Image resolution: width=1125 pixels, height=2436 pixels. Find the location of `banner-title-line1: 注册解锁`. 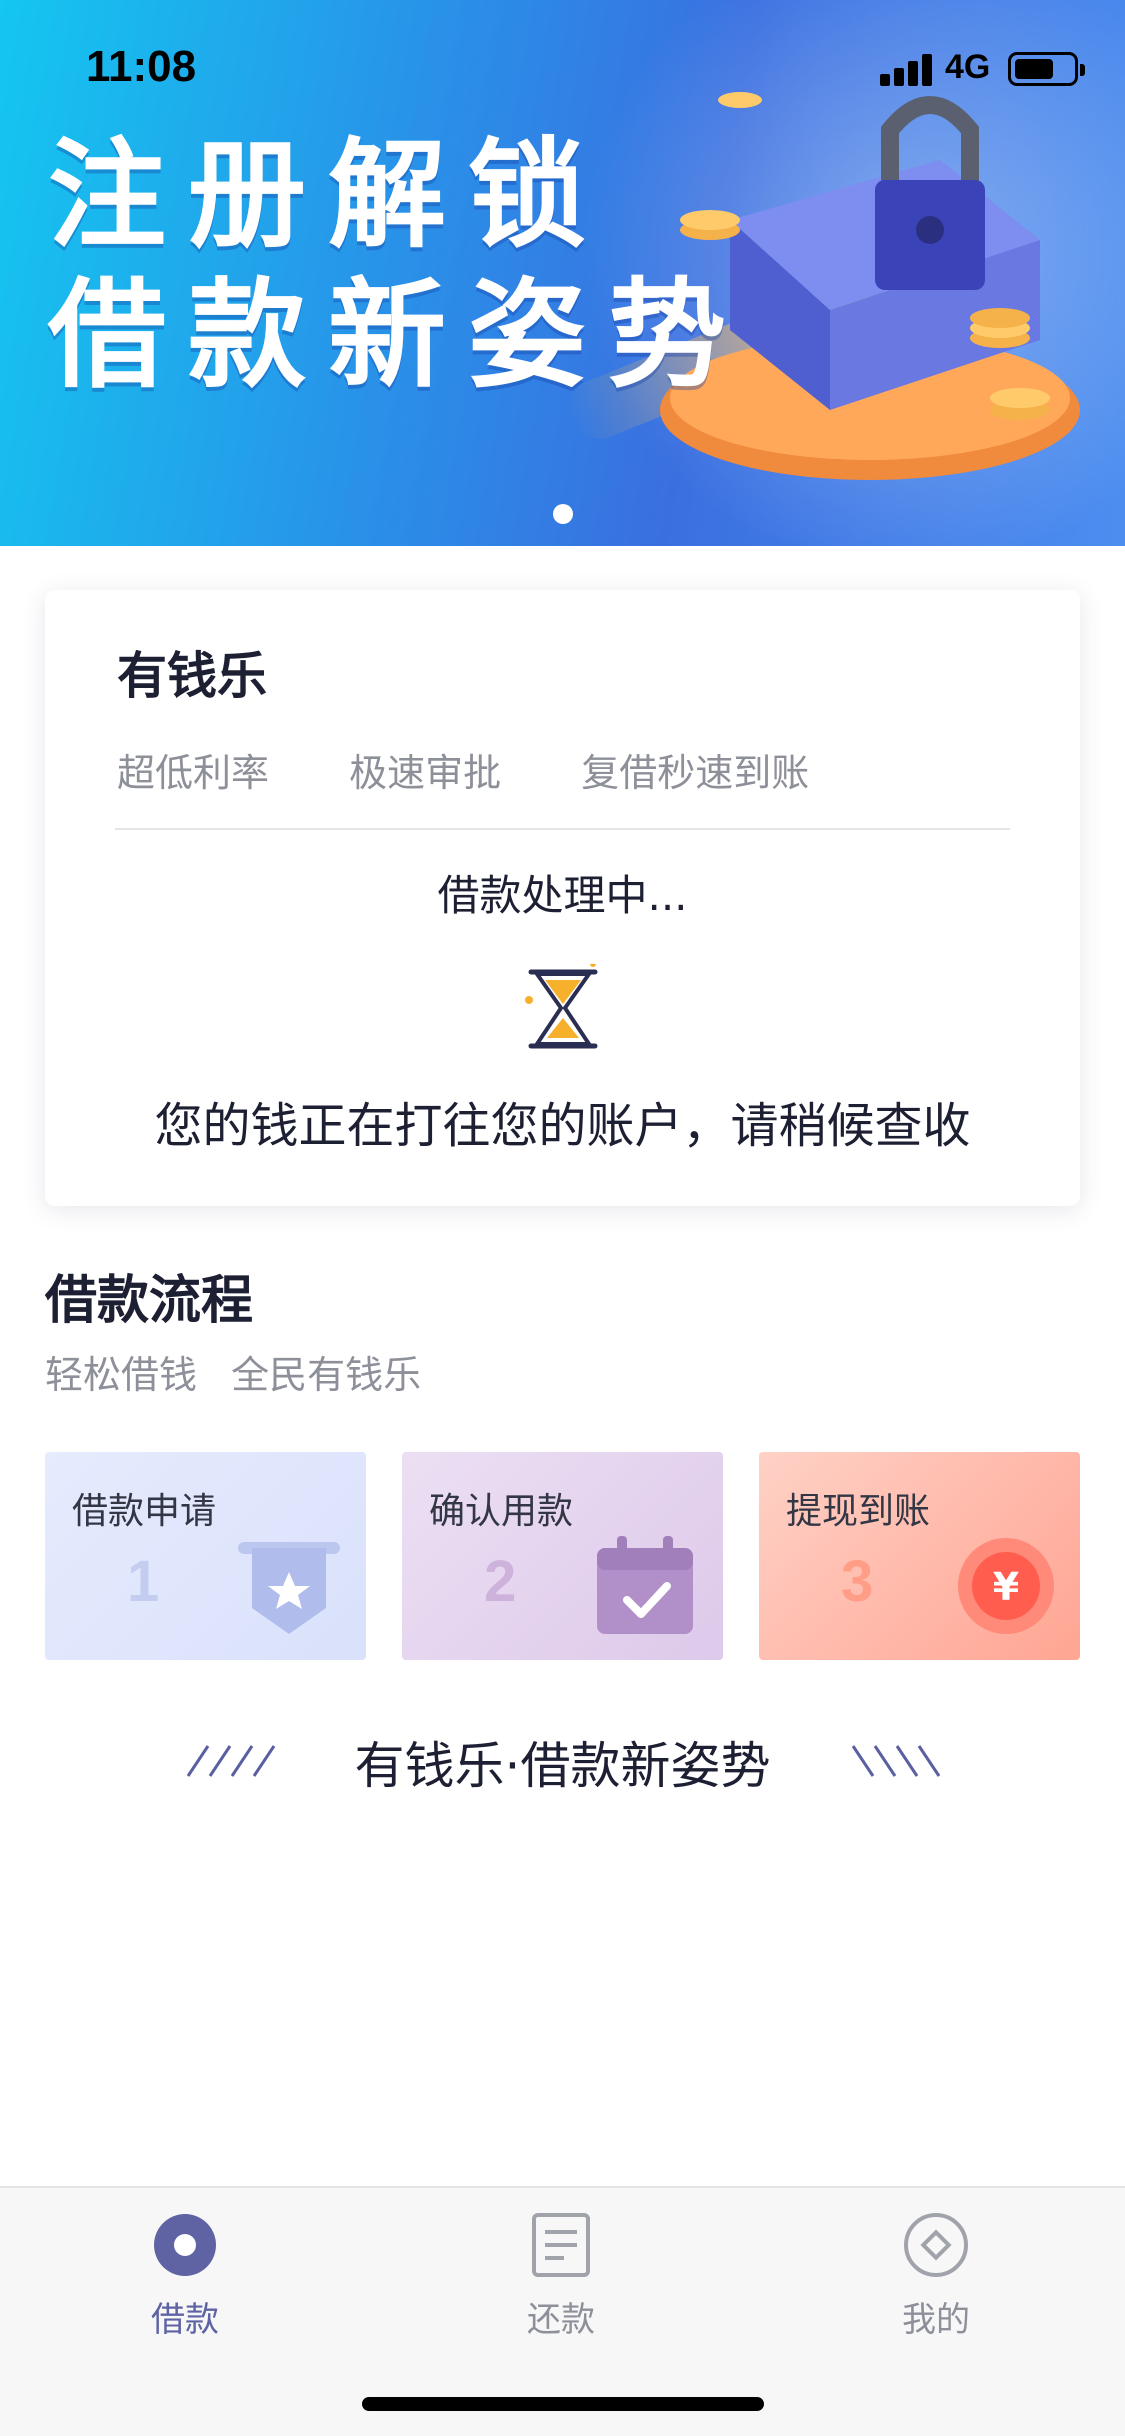

banner-title-line1: 注册解锁 is located at coordinates (328, 195).